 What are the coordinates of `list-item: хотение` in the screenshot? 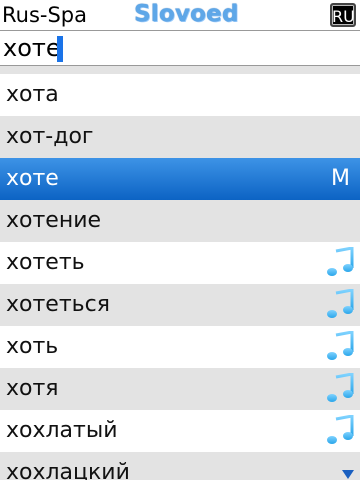 It's located at (180, 221).